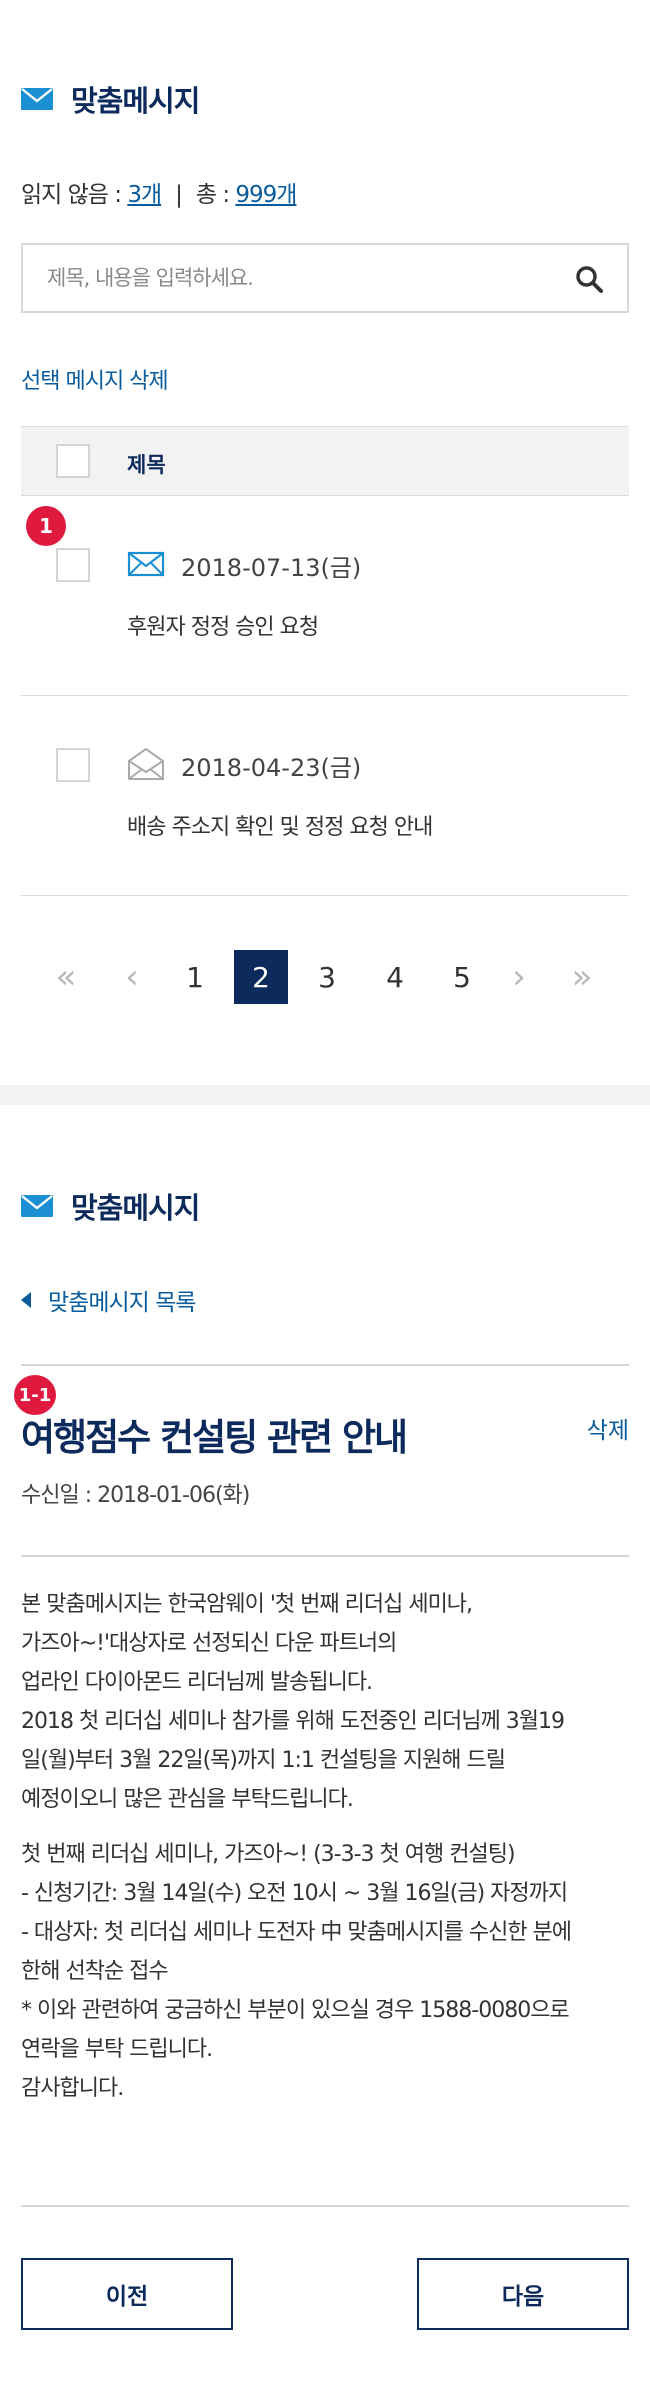  What do you see at coordinates (132, 977) in the screenshot?
I see `prev-page-button: ‹` at bounding box center [132, 977].